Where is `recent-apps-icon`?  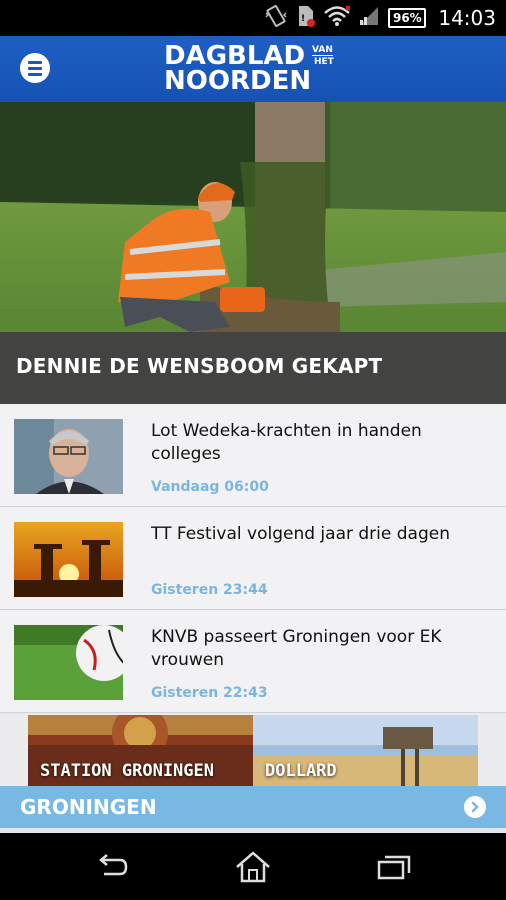 recent-apps-icon is located at coordinates (394, 867).